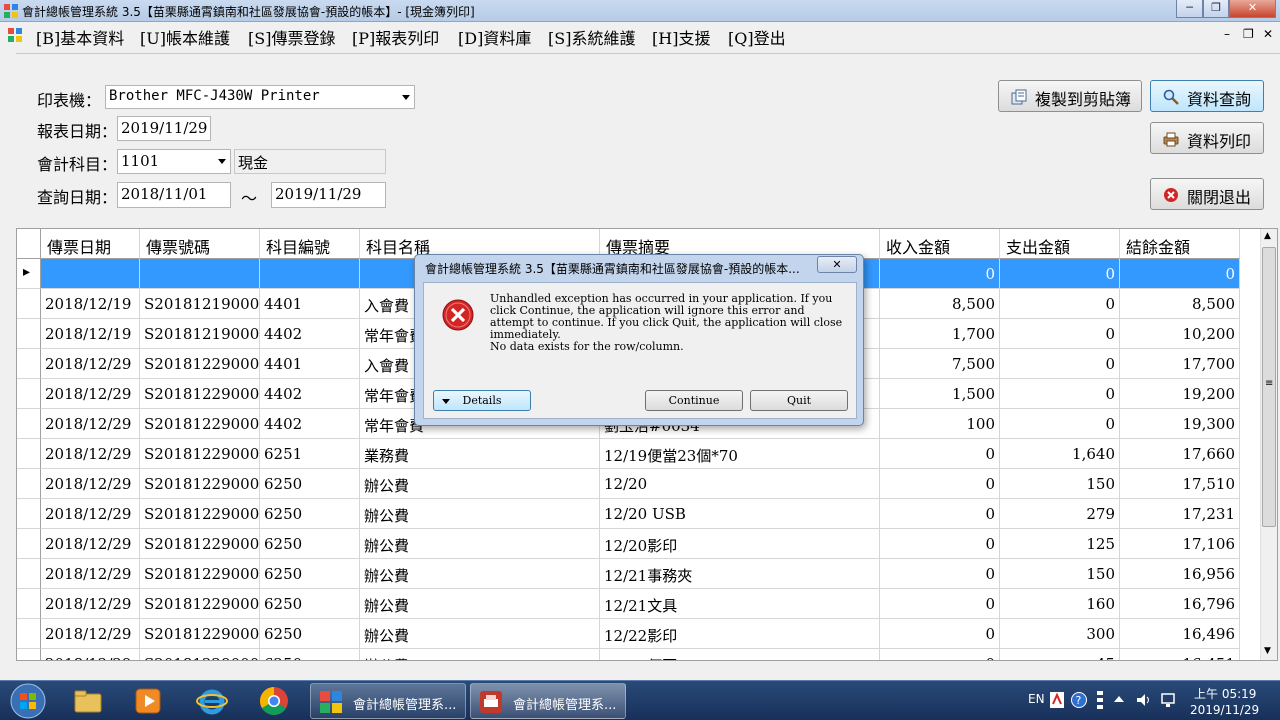 The width and height of the screenshot is (1280, 720). I want to click on table-cell-code: 4401, so click(310, 304).